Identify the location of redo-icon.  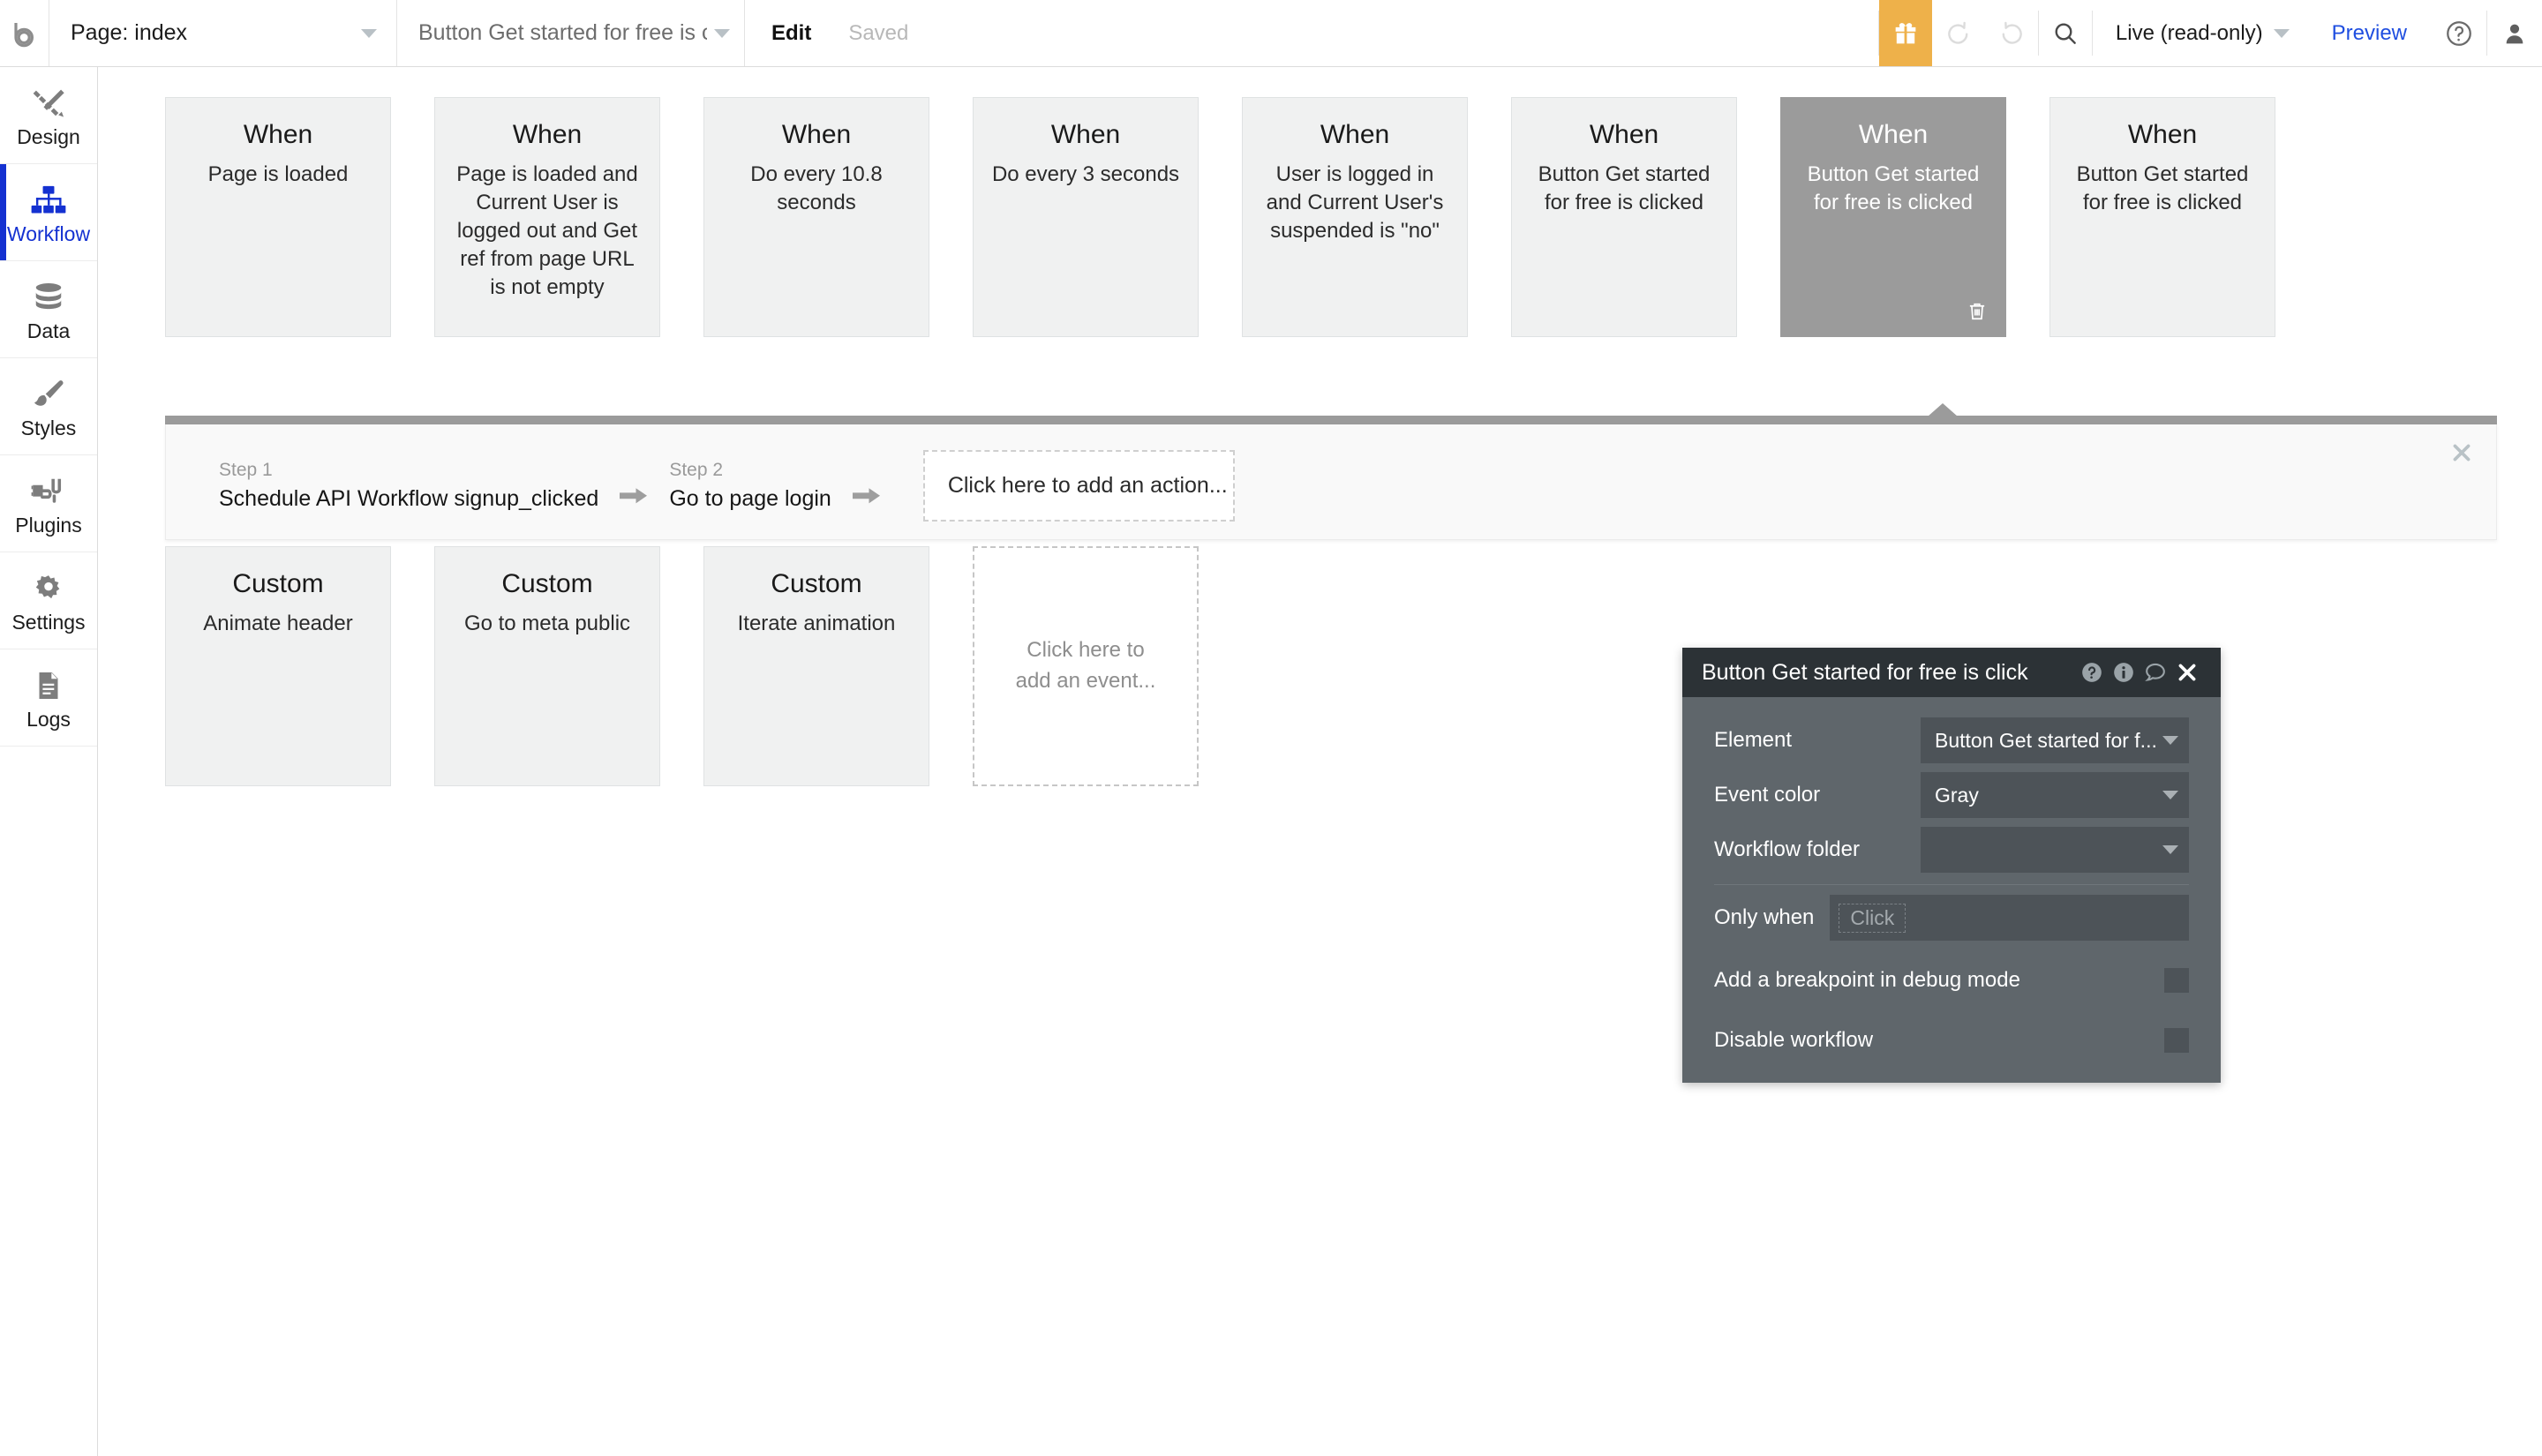
(2011, 33).